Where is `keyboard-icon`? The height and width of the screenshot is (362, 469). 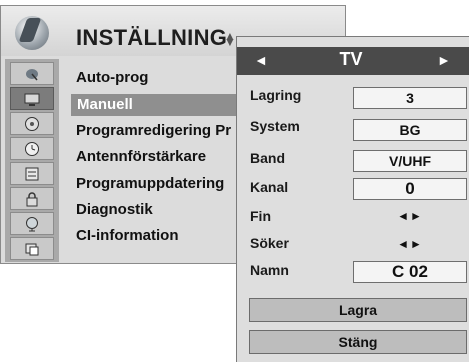 keyboard-icon is located at coordinates (32, 173).